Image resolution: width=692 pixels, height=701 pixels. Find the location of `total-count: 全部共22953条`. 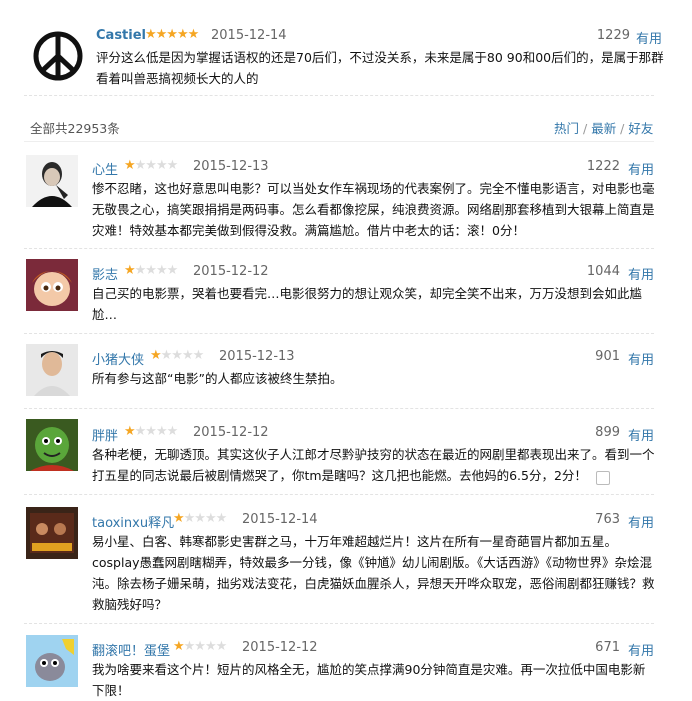

total-count: 全部共22953条 is located at coordinates (75, 128).